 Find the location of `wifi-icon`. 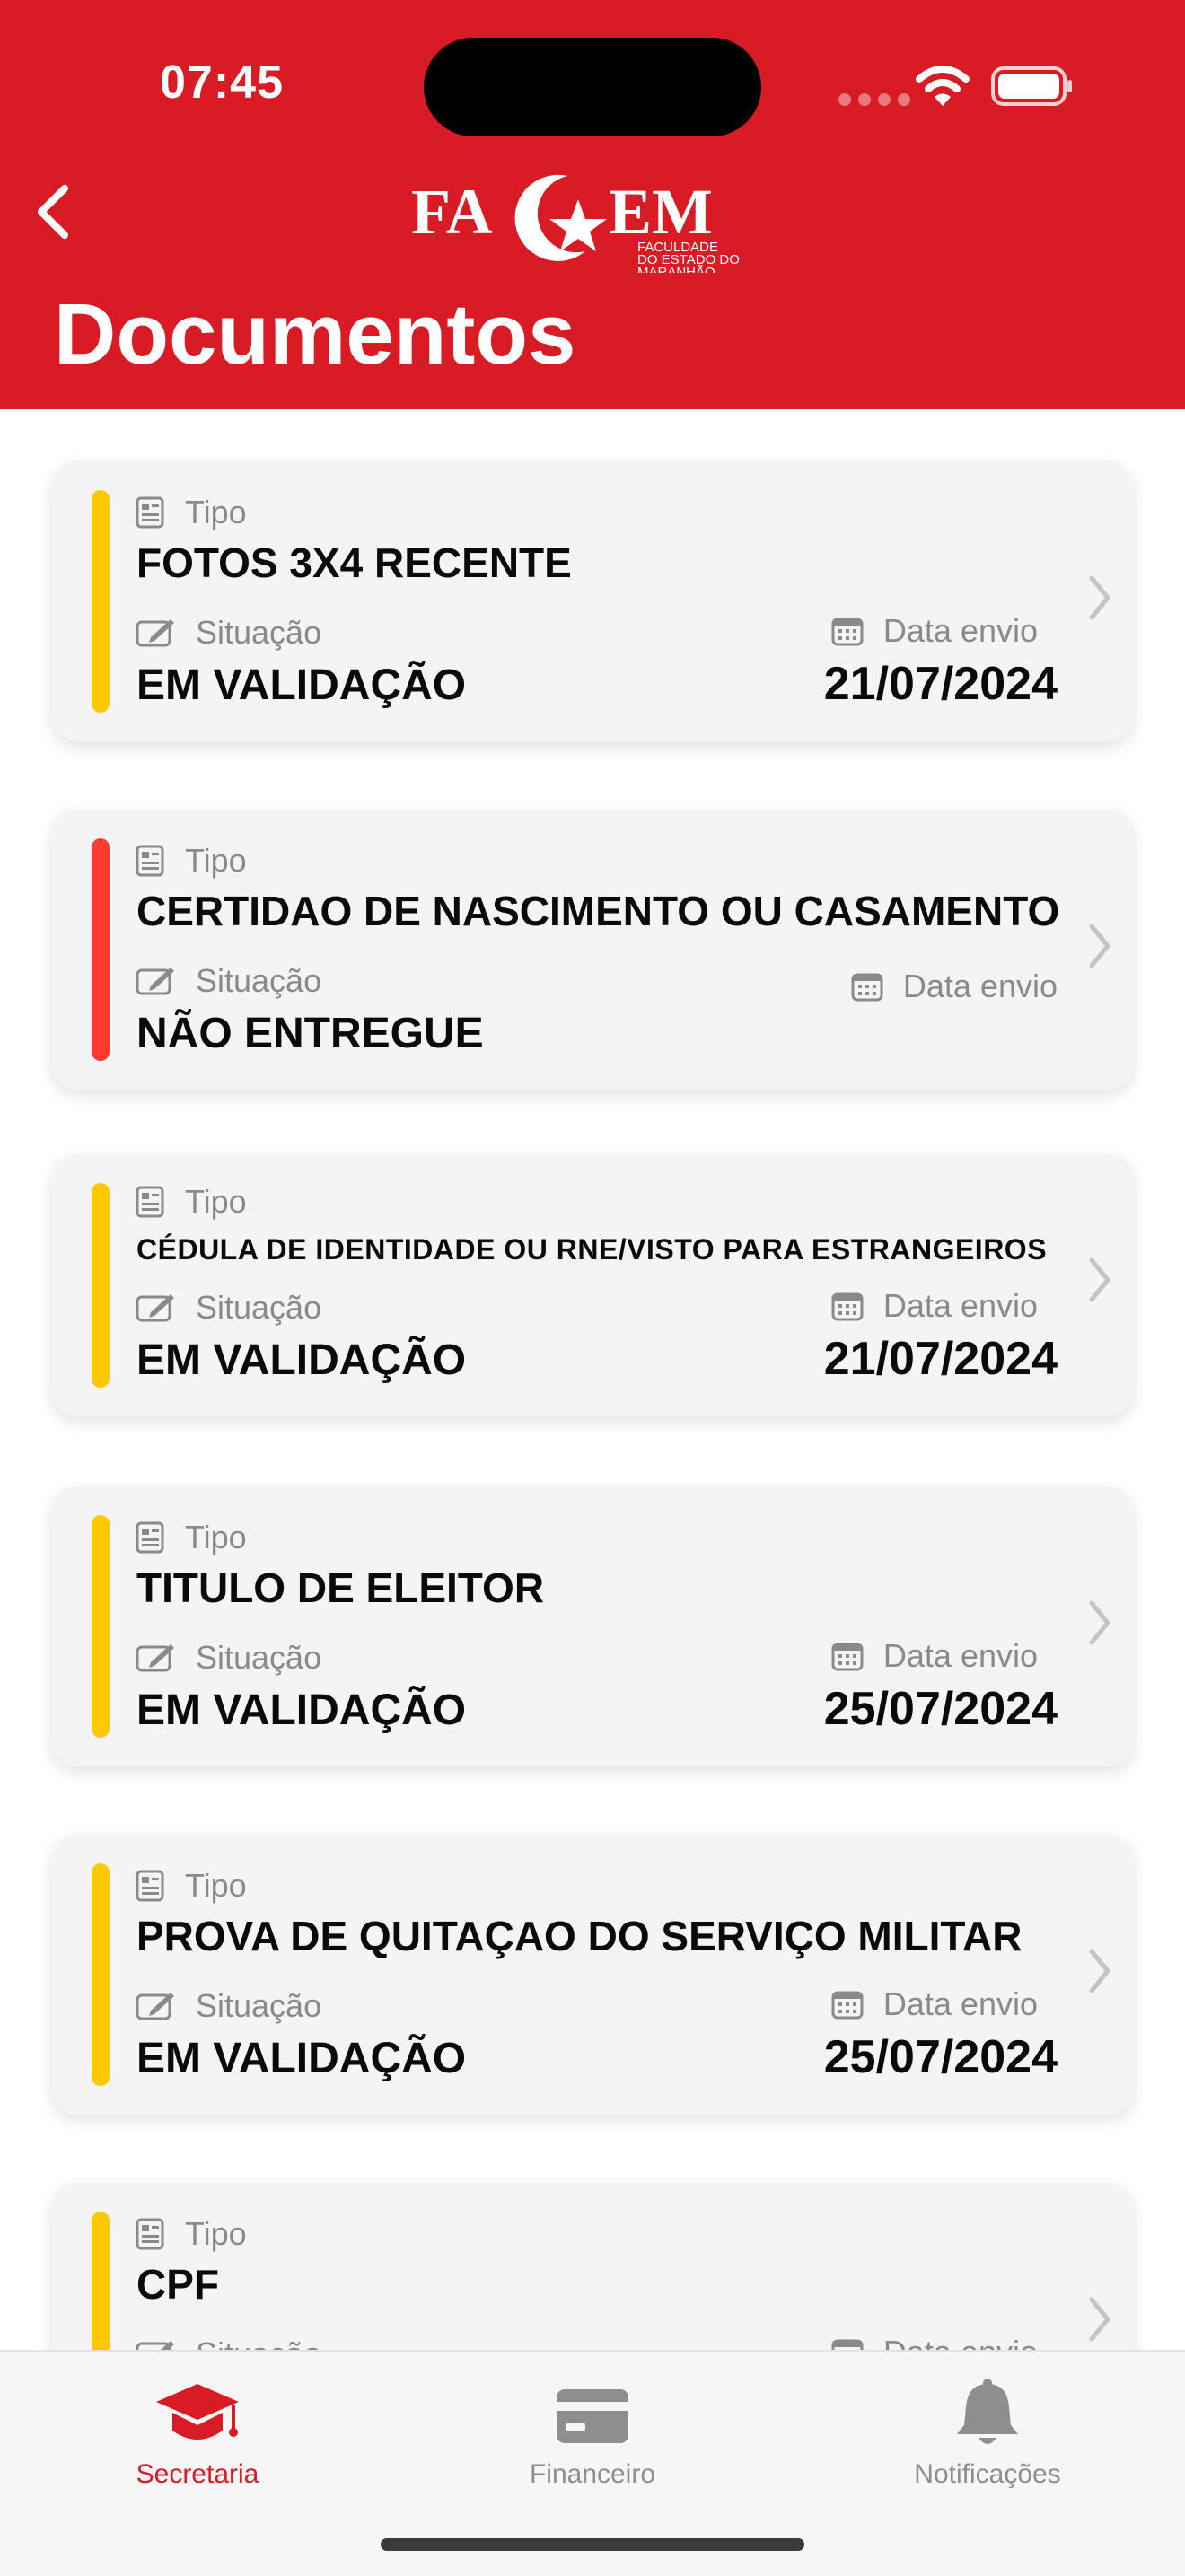

wifi-icon is located at coordinates (943, 86).